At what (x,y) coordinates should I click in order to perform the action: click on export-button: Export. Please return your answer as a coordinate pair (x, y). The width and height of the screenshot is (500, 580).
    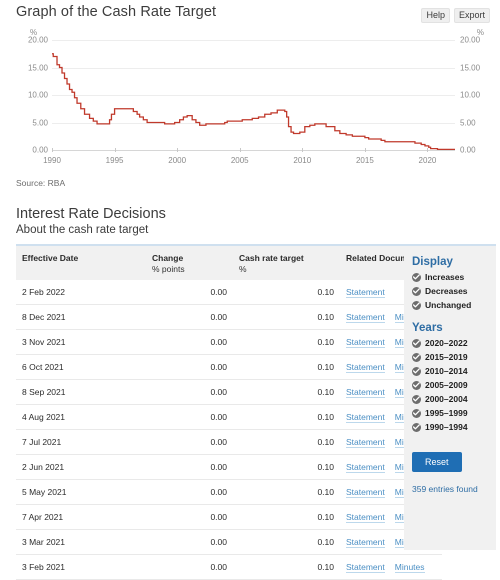
    Looking at the image, I should click on (471, 15).